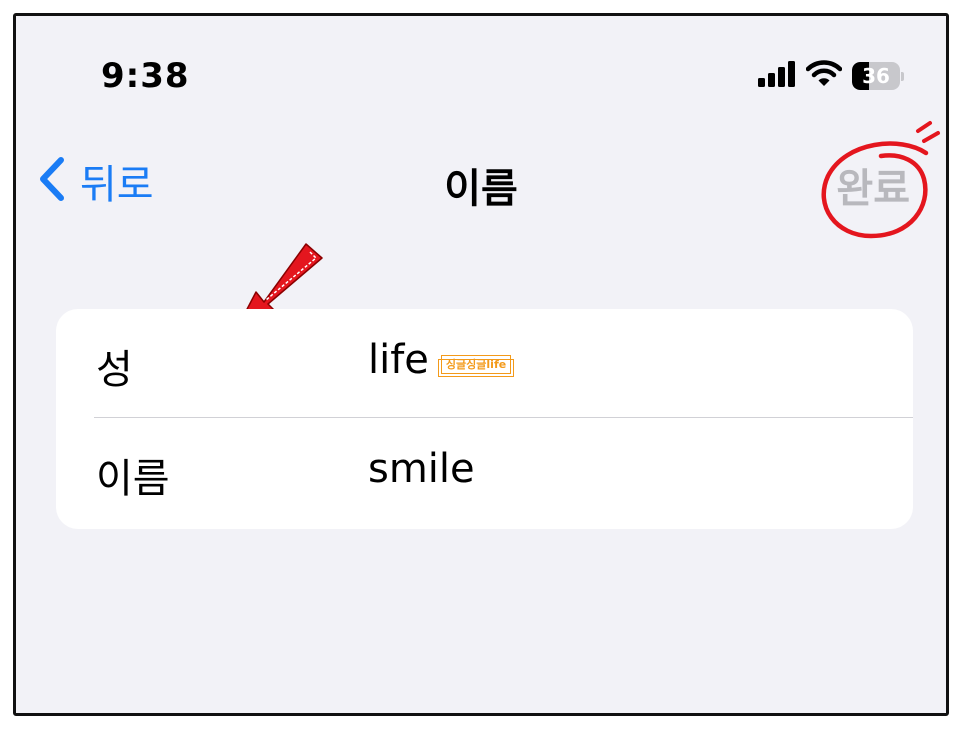 The height and width of the screenshot is (733, 966). I want to click on status-time: 9:38, so click(145, 76).